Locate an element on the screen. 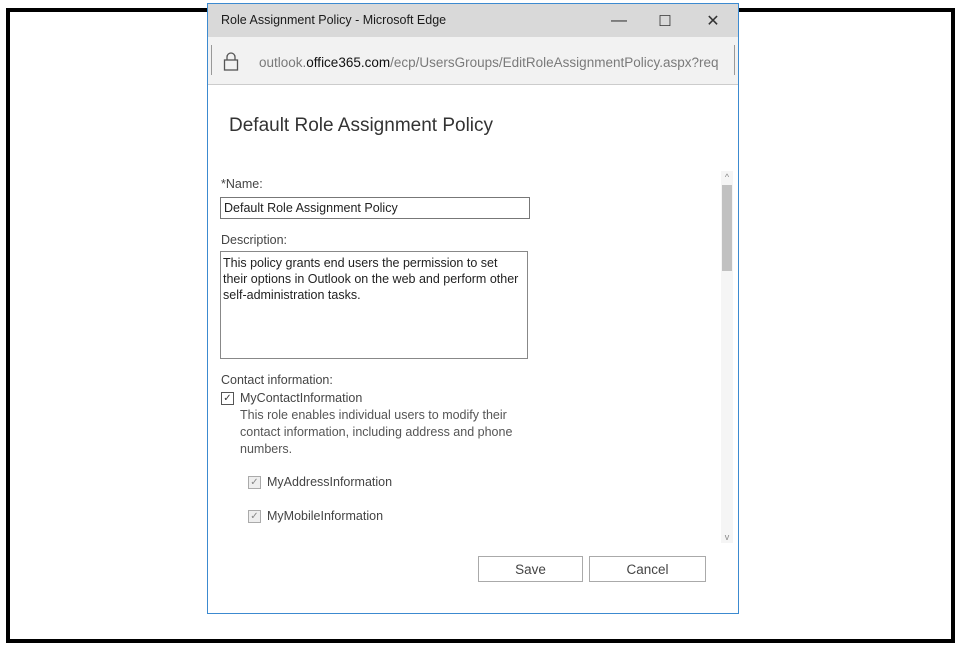  name-label: *Name: is located at coordinates (242, 184).